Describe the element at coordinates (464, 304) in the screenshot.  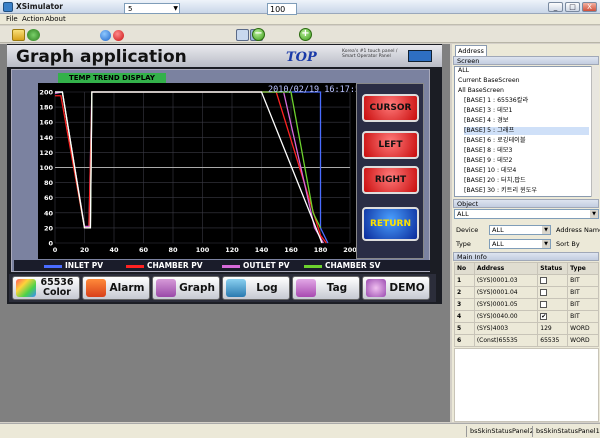
I see `table-cell-no: 3` at that location.